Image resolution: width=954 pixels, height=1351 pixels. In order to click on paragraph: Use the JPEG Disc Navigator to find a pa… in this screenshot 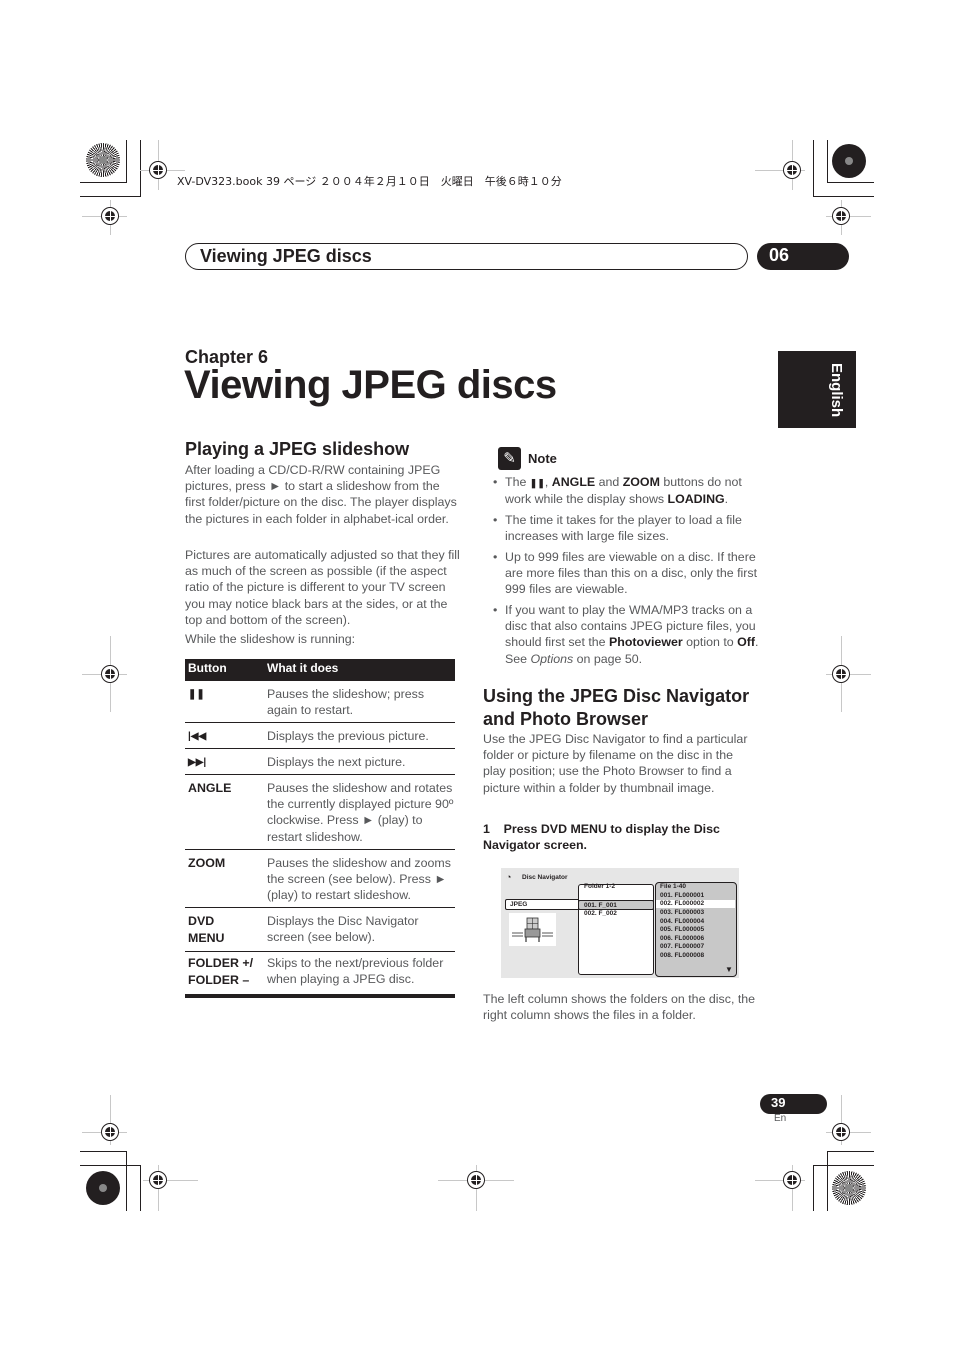, I will do `click(615, 763)`.